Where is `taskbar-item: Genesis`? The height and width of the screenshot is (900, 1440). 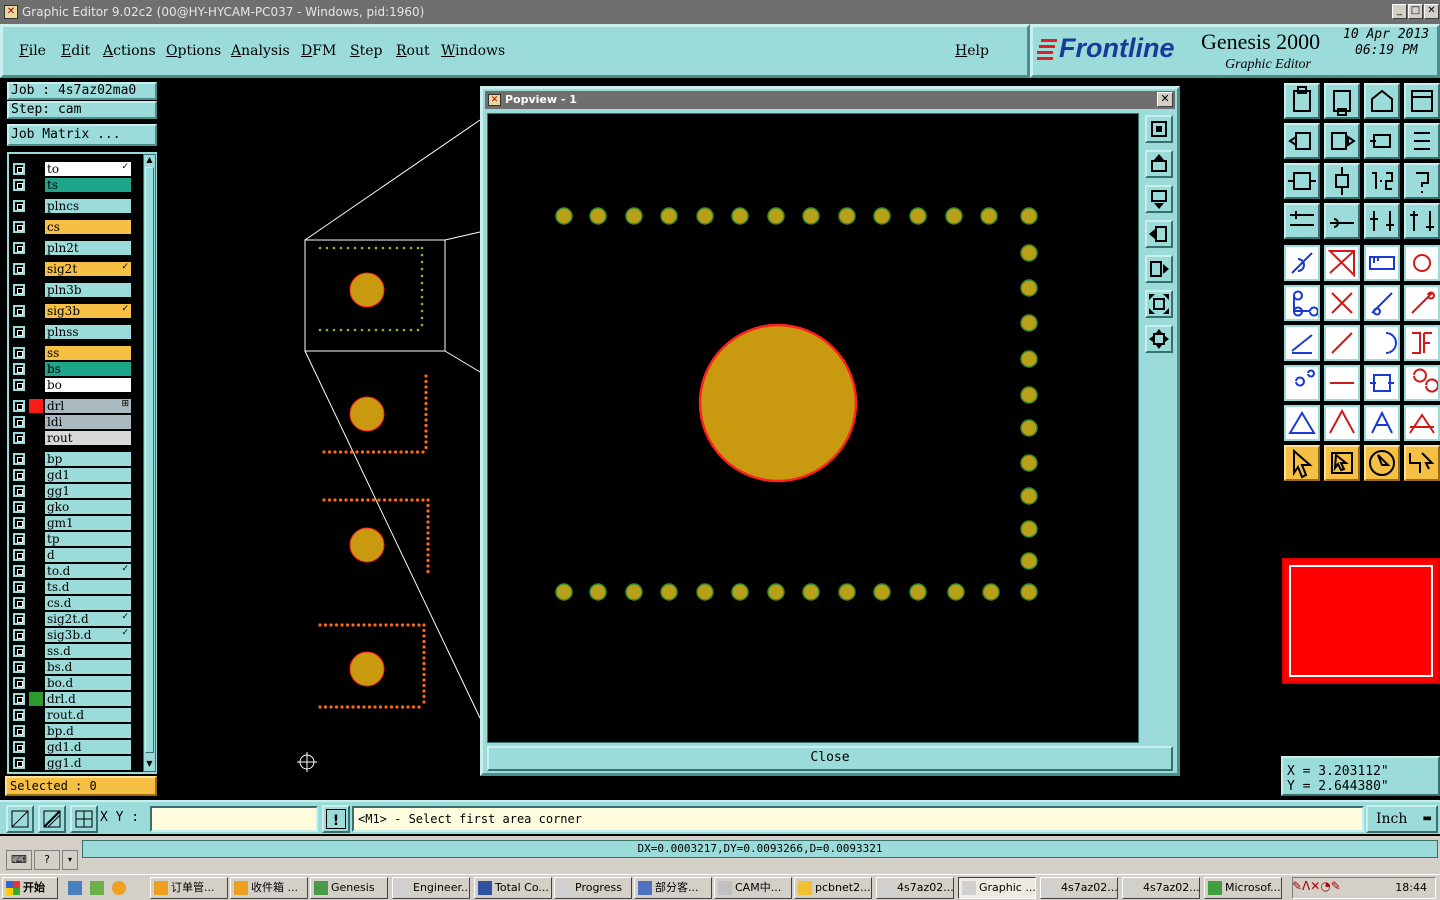 taskbar-item: Genesis is located at coordinates (349, 888).